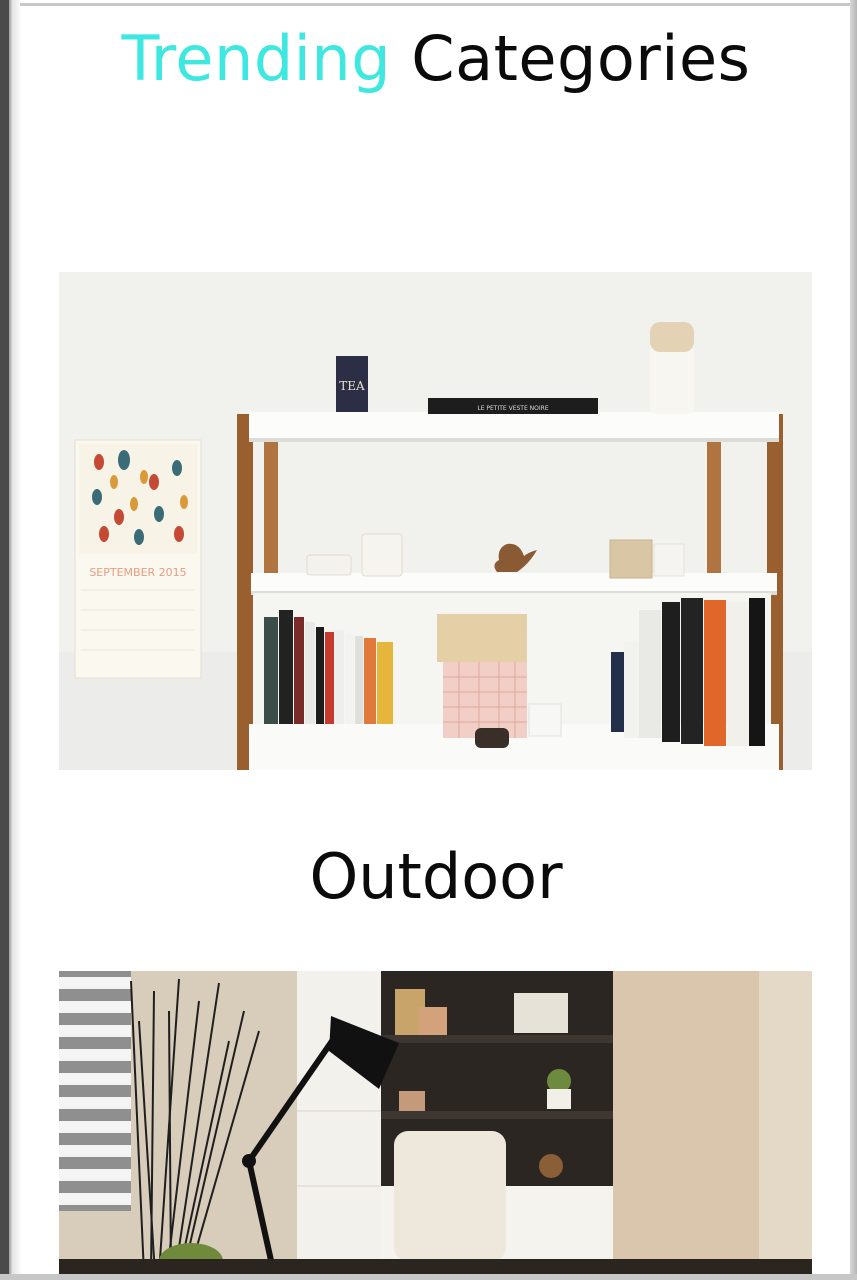  I want to click on screen-right-edge, so click(853, 640).